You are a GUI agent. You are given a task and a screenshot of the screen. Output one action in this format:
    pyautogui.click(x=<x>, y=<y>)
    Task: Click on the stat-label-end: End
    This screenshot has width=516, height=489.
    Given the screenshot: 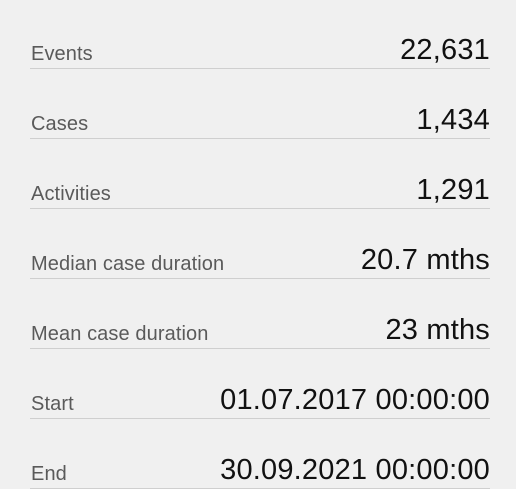 What is the action you would take?
    pyautogui.click(x=49, y=474)
    